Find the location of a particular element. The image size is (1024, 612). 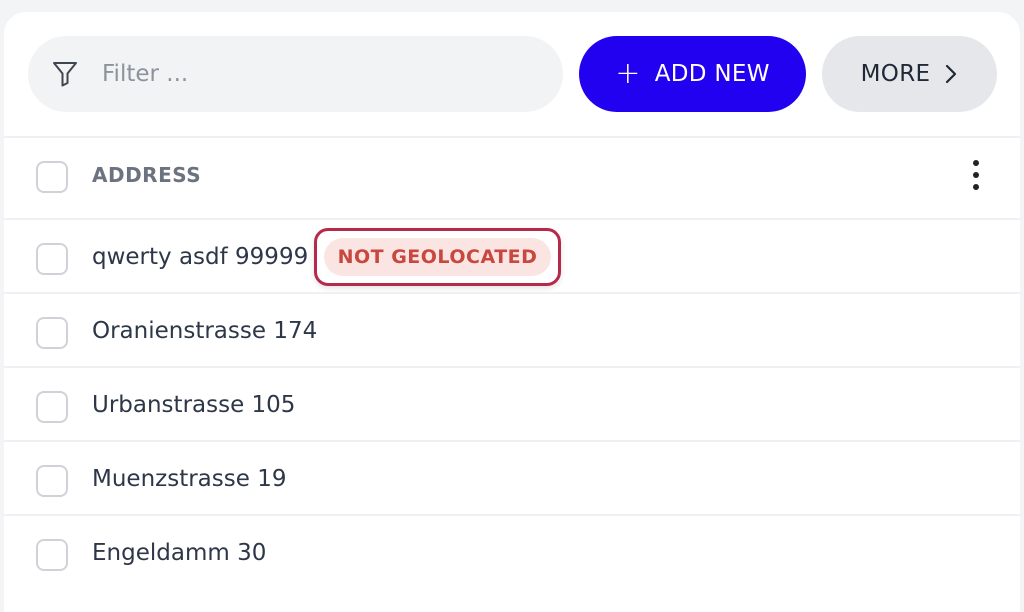

address-text: Engeldamm 30 is located at coordinates (179, 553).